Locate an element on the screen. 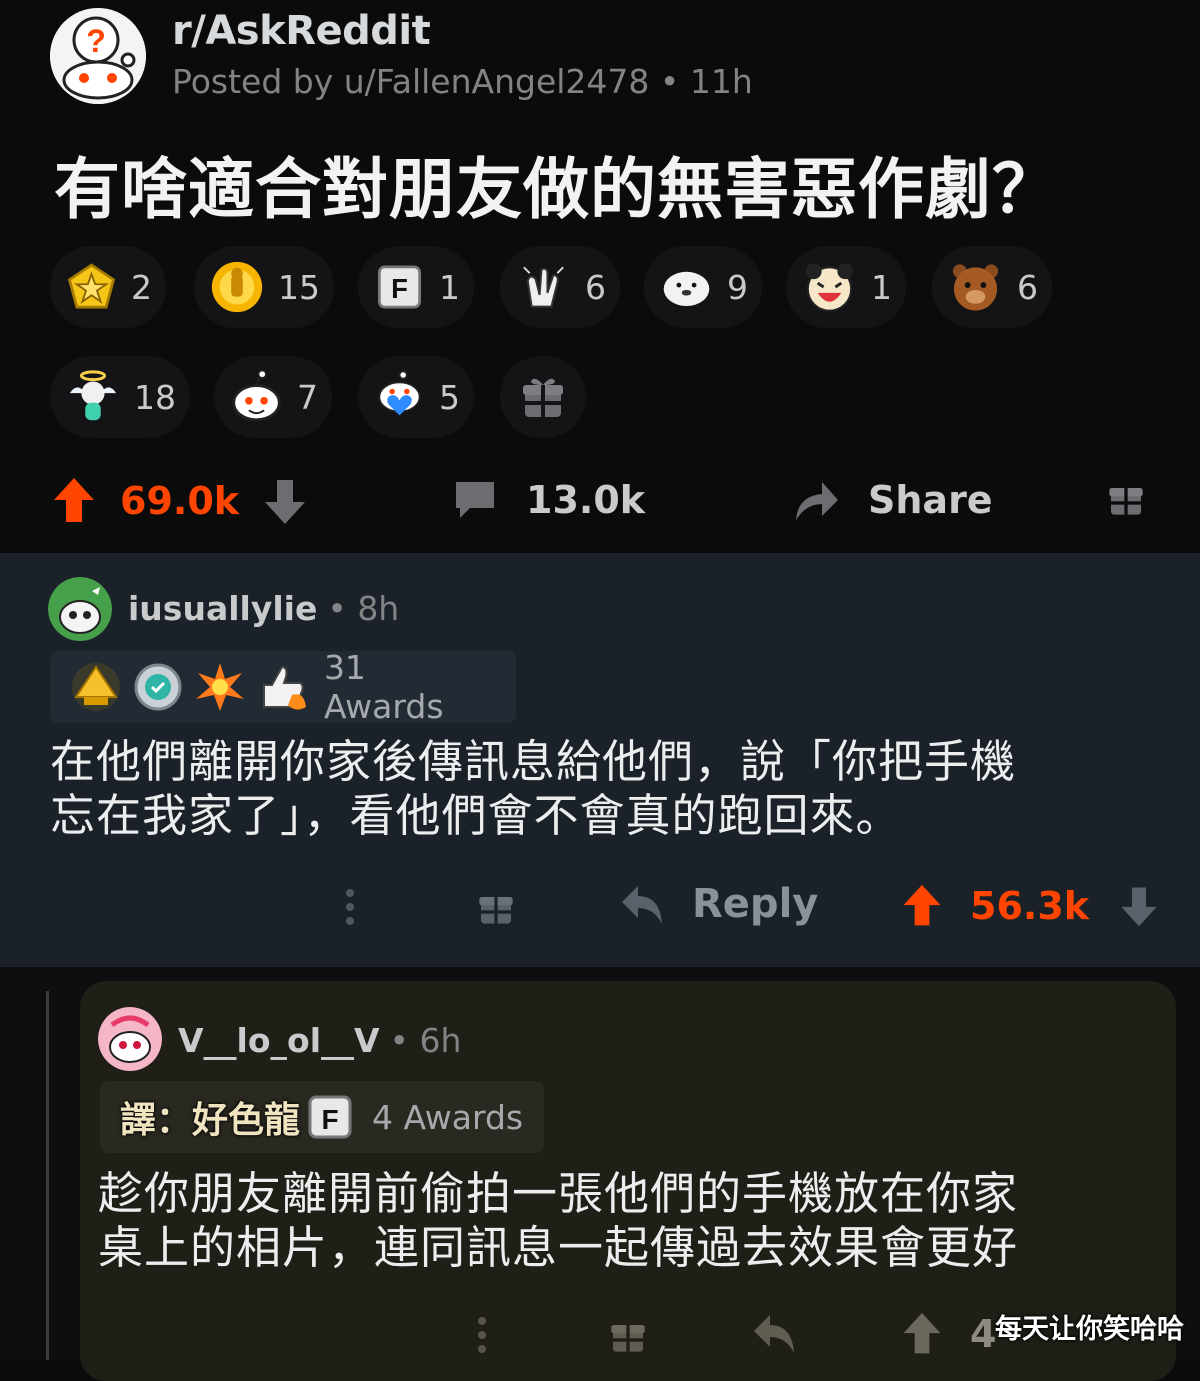 The width and height of the screenshot is (1200, 1381). share-arrow-icon is located at coordinates (817, 501).